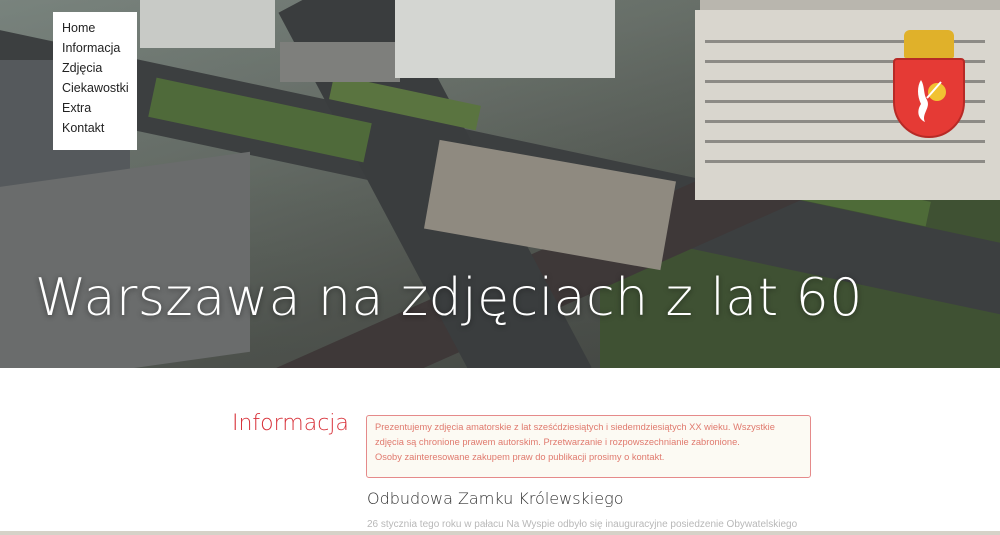  Describe the element at coordinates (290, 423) in the screenshot. I see `section-heading: Informacja` at that location.